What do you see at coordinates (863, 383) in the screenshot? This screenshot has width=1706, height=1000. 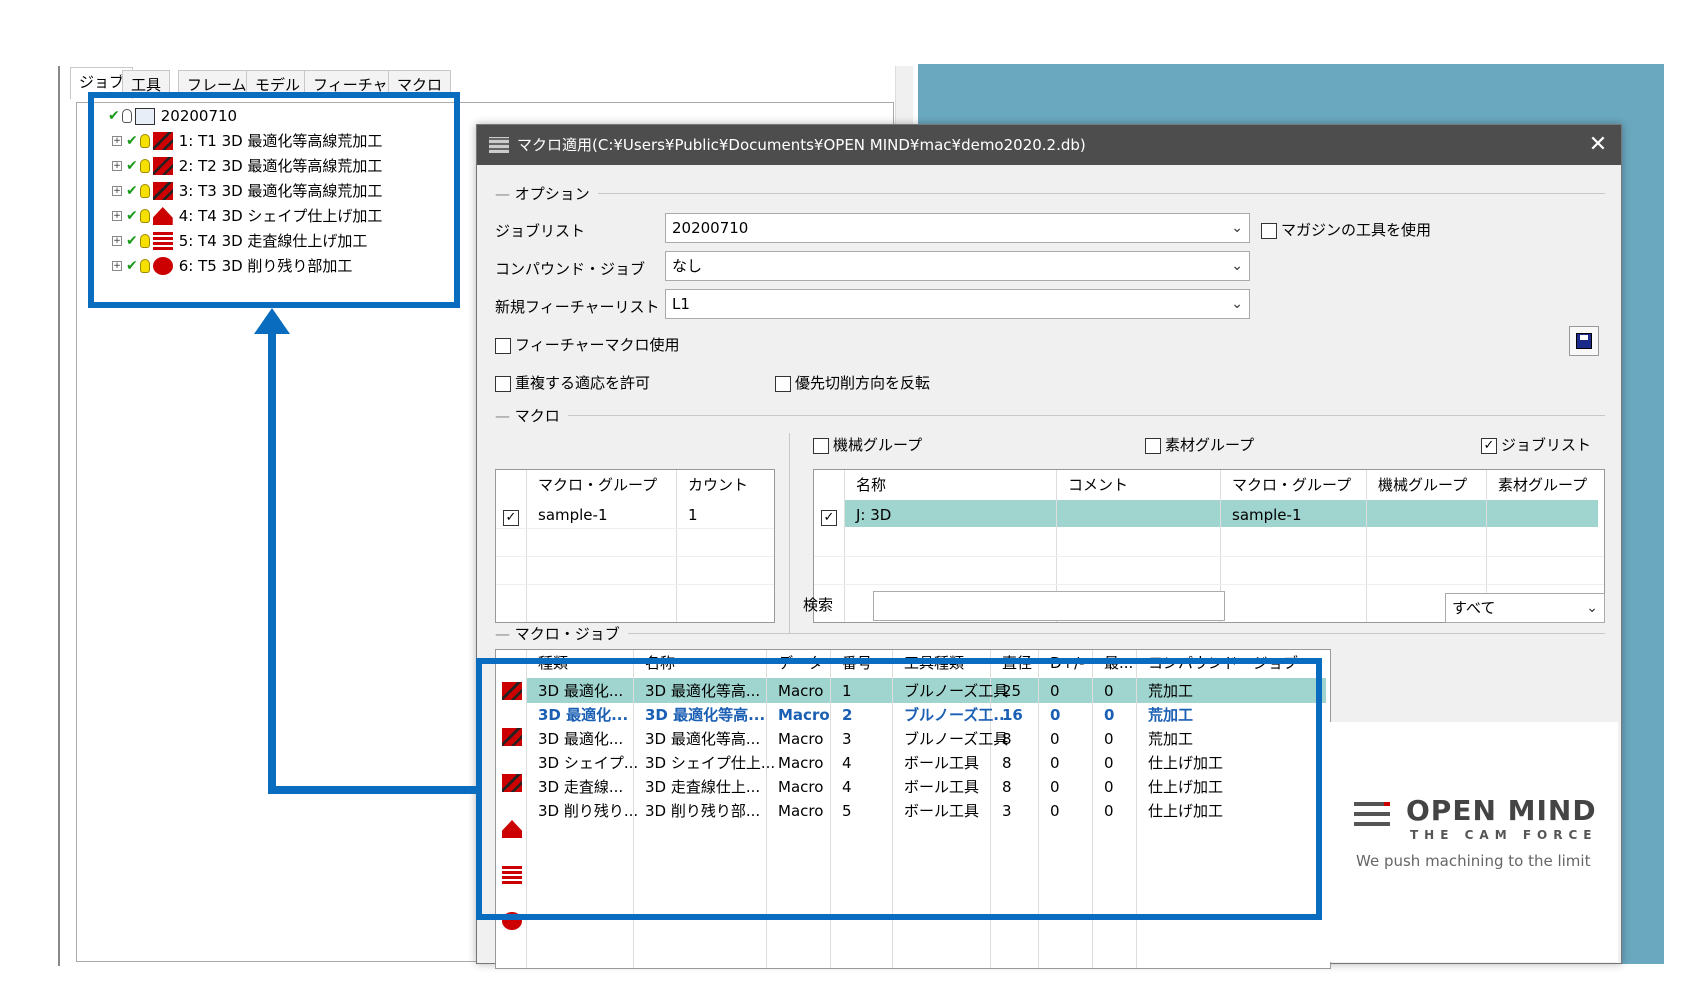 I see `reverse-priority-label: 優先切削方向を反転` at bounding box center [863, 383].